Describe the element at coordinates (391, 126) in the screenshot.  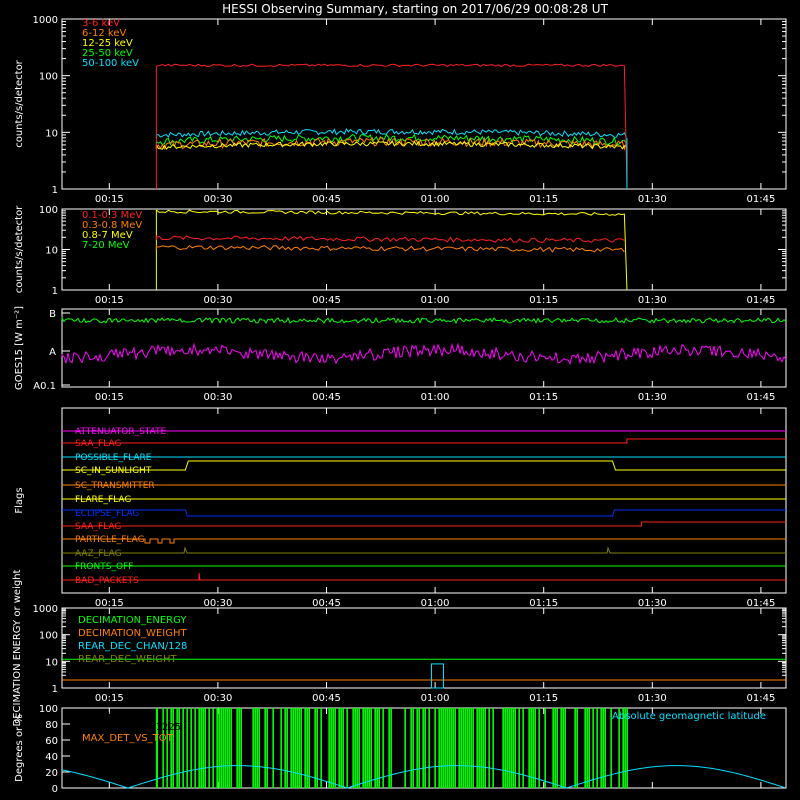
I see `series-3-6-keV` at that location.